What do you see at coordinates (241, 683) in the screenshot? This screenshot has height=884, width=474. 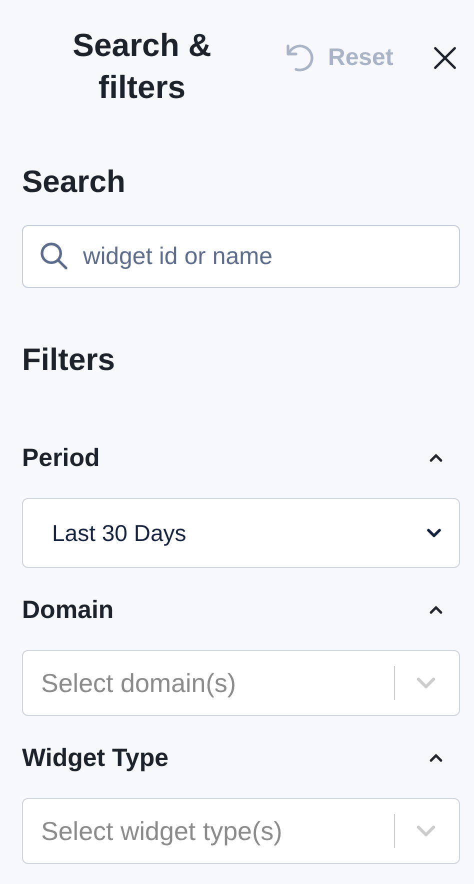 I see `multi-select: Select domain(s)` at bounding box center [241, 683].